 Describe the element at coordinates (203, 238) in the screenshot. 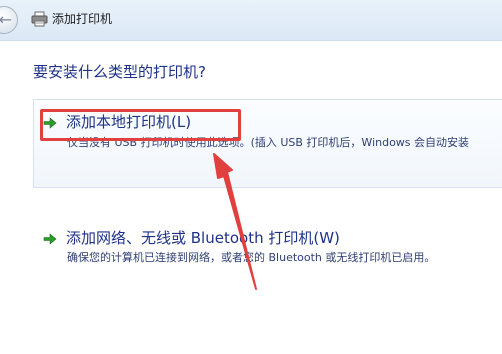

I see `option-network-title: 添加网络、无线或 Bluetooth 打印机(W)` at that location.